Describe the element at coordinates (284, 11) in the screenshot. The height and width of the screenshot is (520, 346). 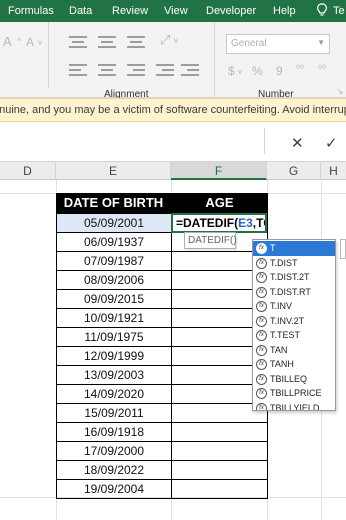
I see `menu-help: Help` at that location.